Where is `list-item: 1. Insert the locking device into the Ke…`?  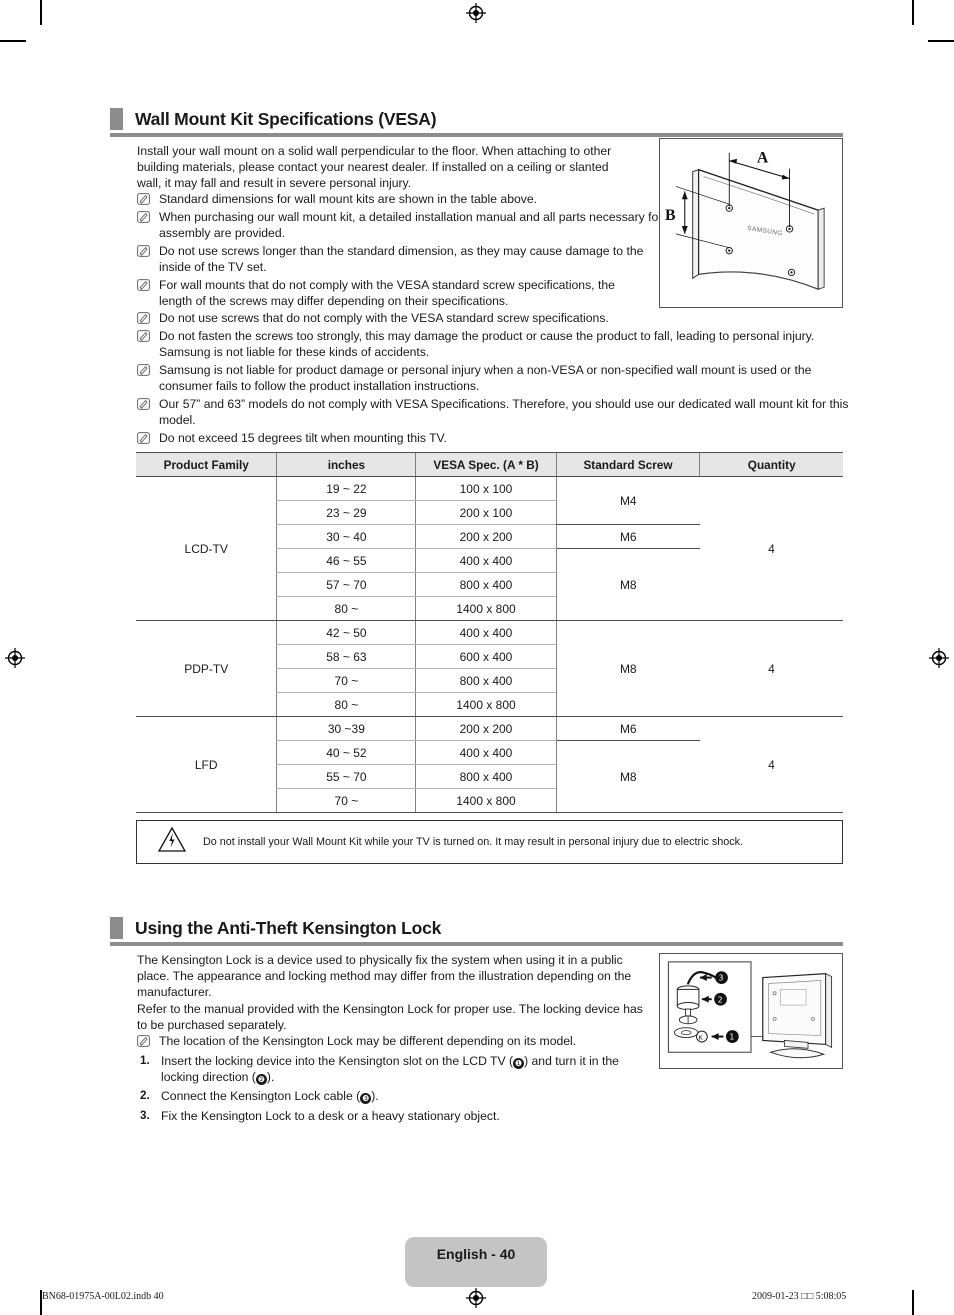
list-item: 1. Insert the locking device into the Ke… is located at coordinates (387, 1069).